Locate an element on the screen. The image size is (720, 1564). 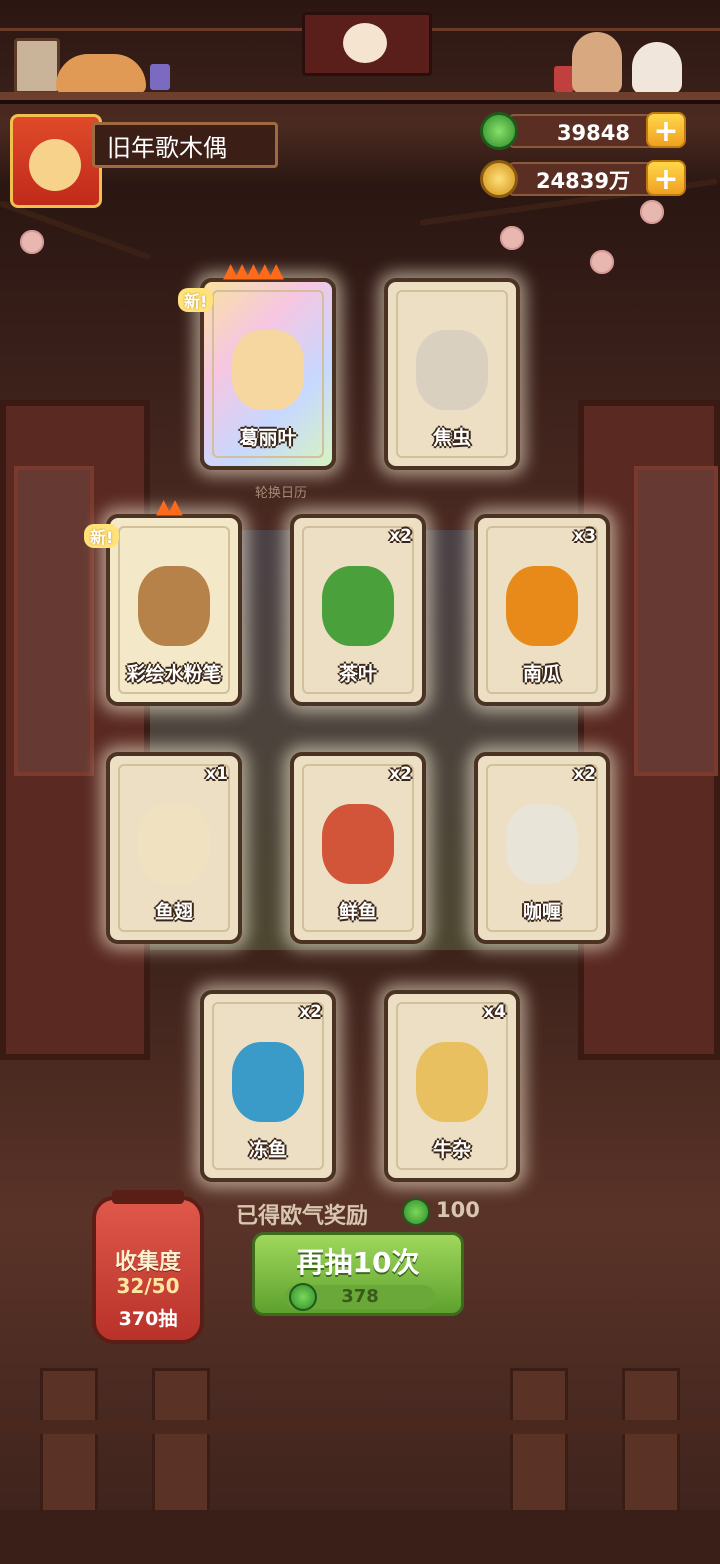
card-name: 茶叶 is located at coordinates (357, 674).